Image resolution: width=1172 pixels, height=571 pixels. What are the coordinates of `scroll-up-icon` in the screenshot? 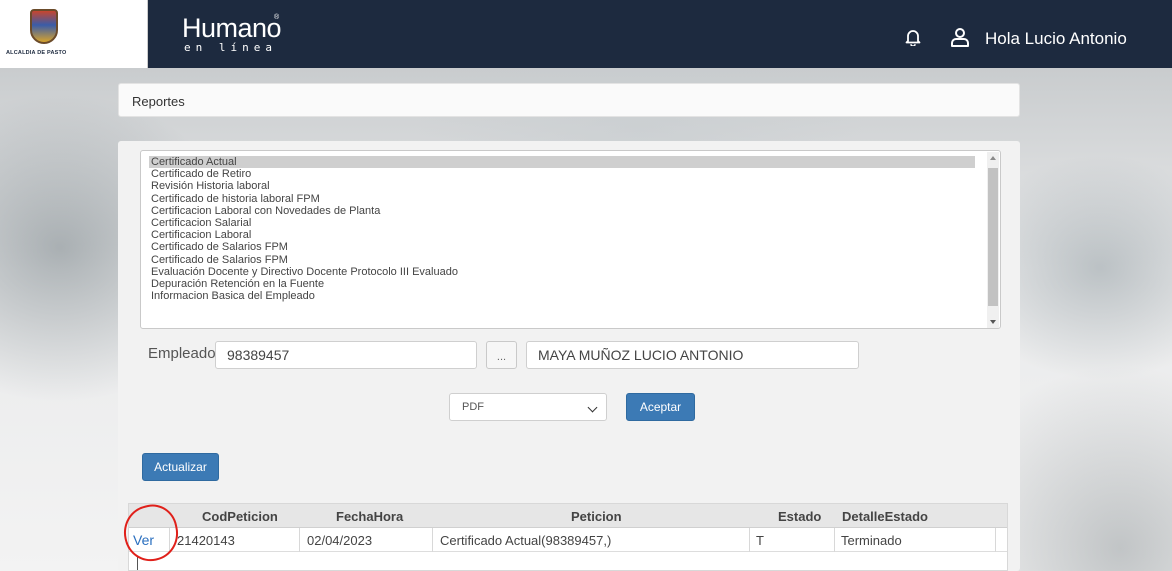 It's located at (993, 158).